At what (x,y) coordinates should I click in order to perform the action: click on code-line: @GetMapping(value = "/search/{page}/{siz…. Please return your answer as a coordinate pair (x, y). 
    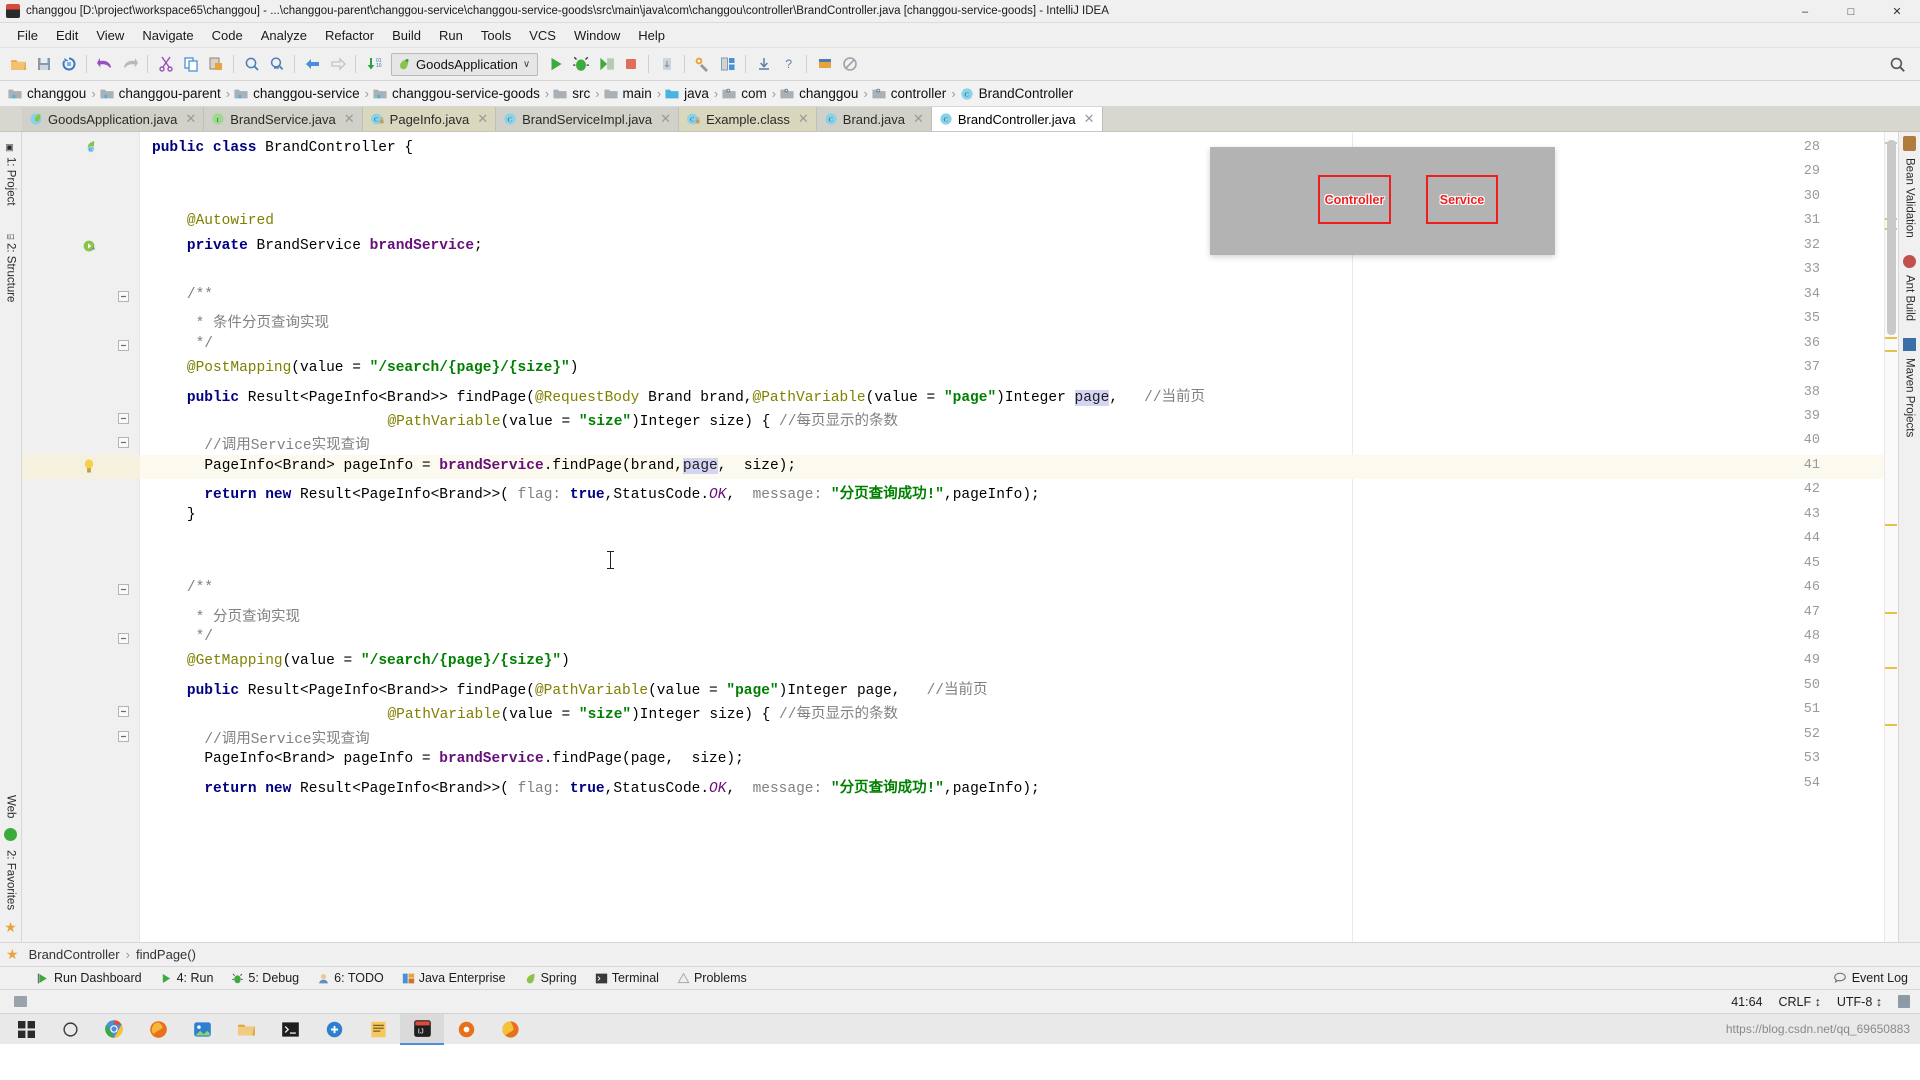
    Looking at the image, I should click on (378, 661).